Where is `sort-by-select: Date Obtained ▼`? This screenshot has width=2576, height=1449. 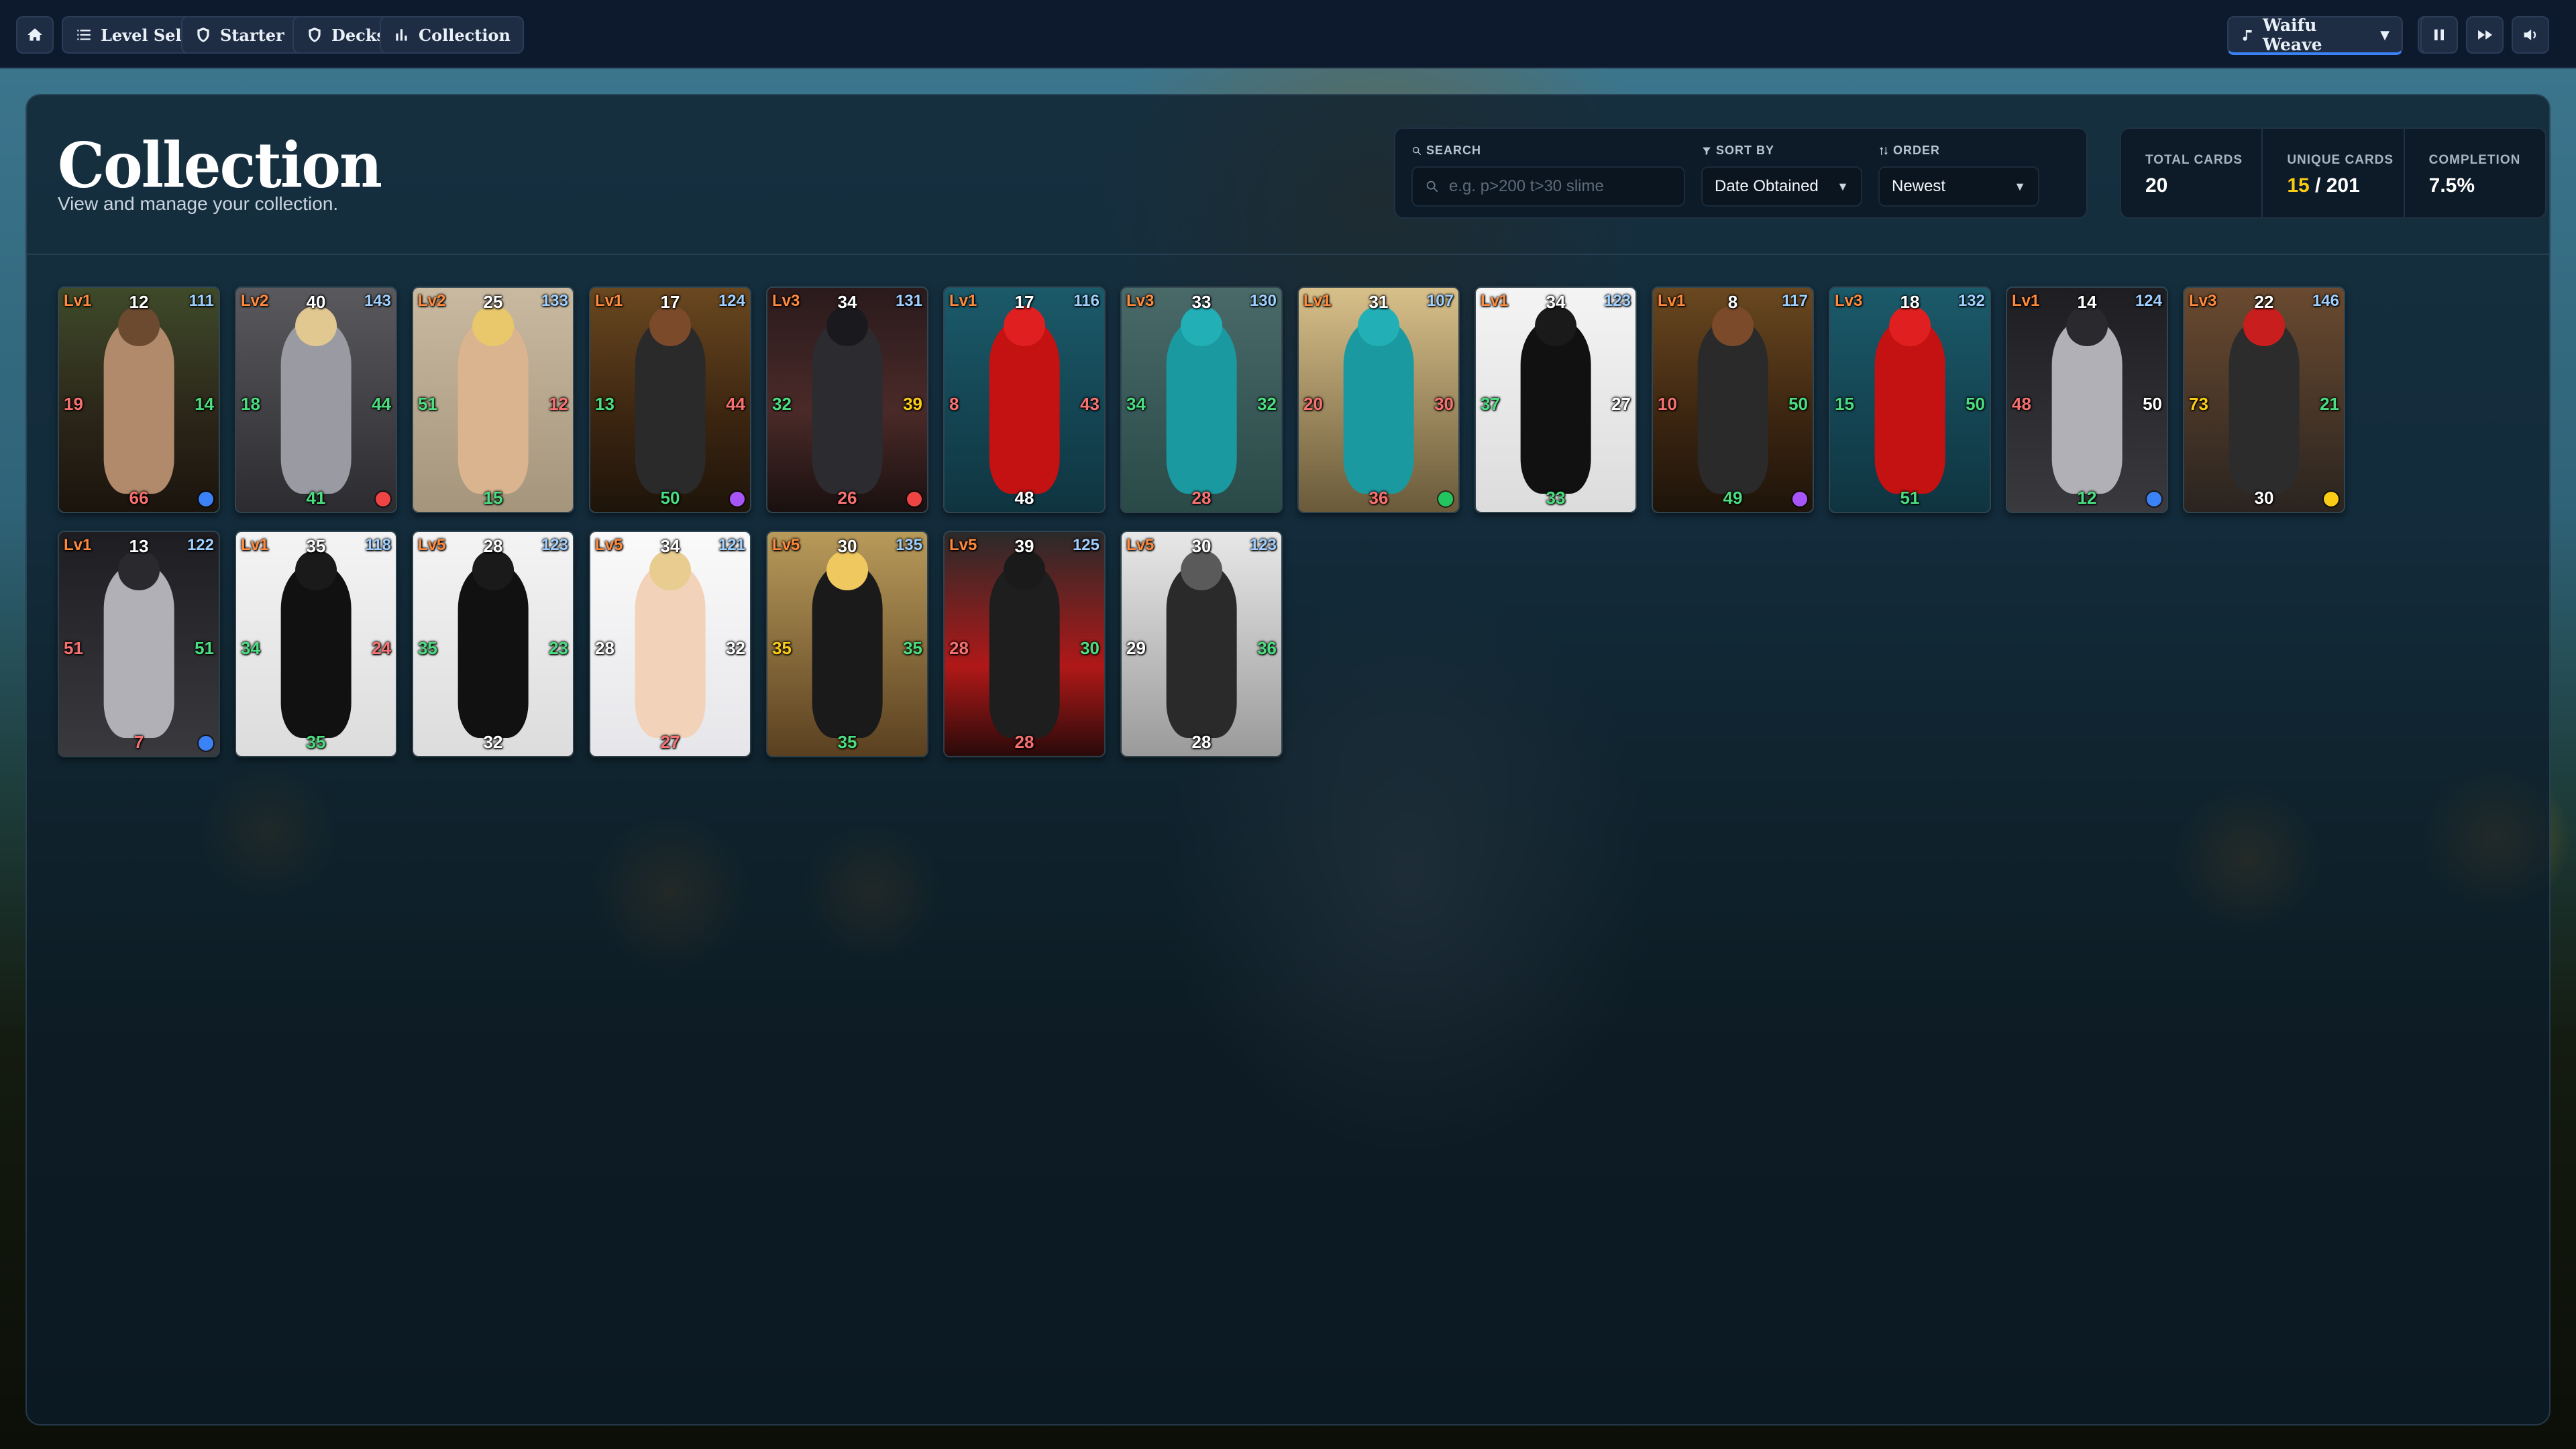
sort-by-select: Date Obtained ▼ is located at coordinates (1781, 186).